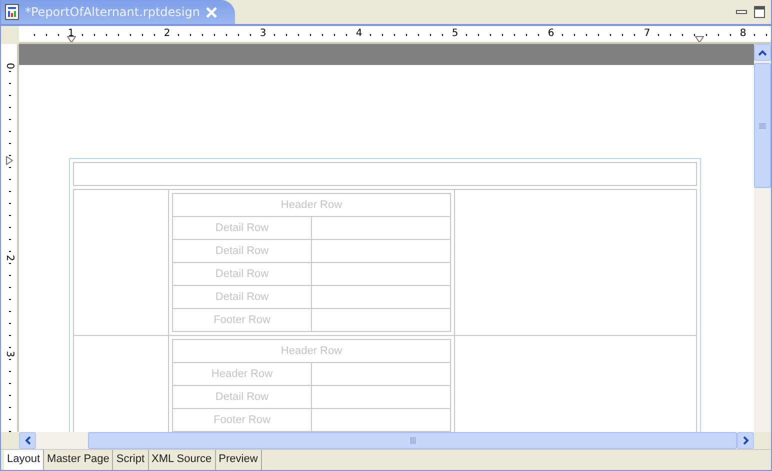 The image size is (772, 471). Describe the element at coordinates (211, 12) in the screenshot. I see `close-icon` at that location.